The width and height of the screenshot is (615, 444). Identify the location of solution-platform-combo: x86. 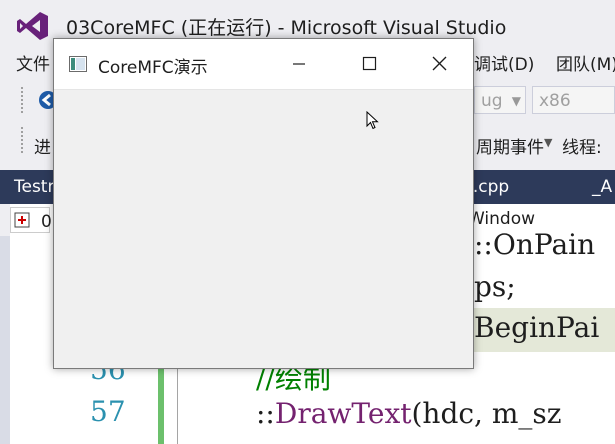
(573, 100).